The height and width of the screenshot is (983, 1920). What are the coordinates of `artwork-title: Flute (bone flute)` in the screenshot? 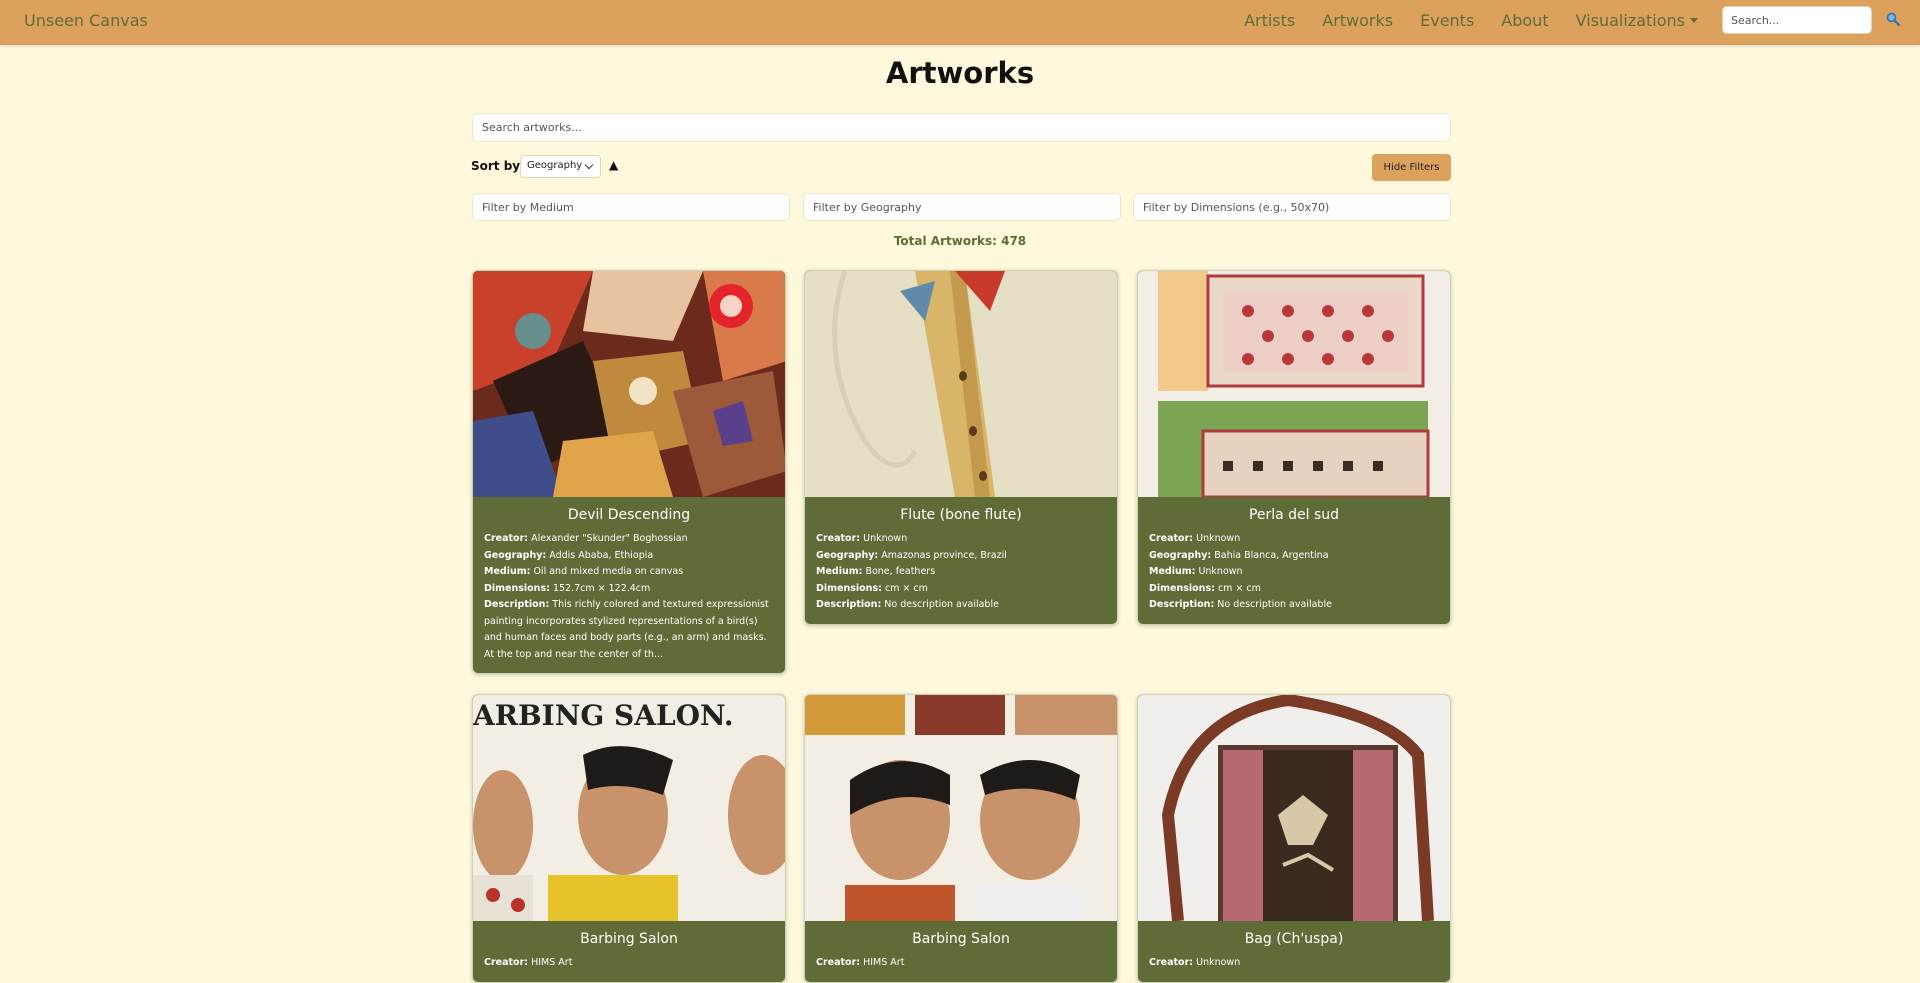 It's located at (961, 515).